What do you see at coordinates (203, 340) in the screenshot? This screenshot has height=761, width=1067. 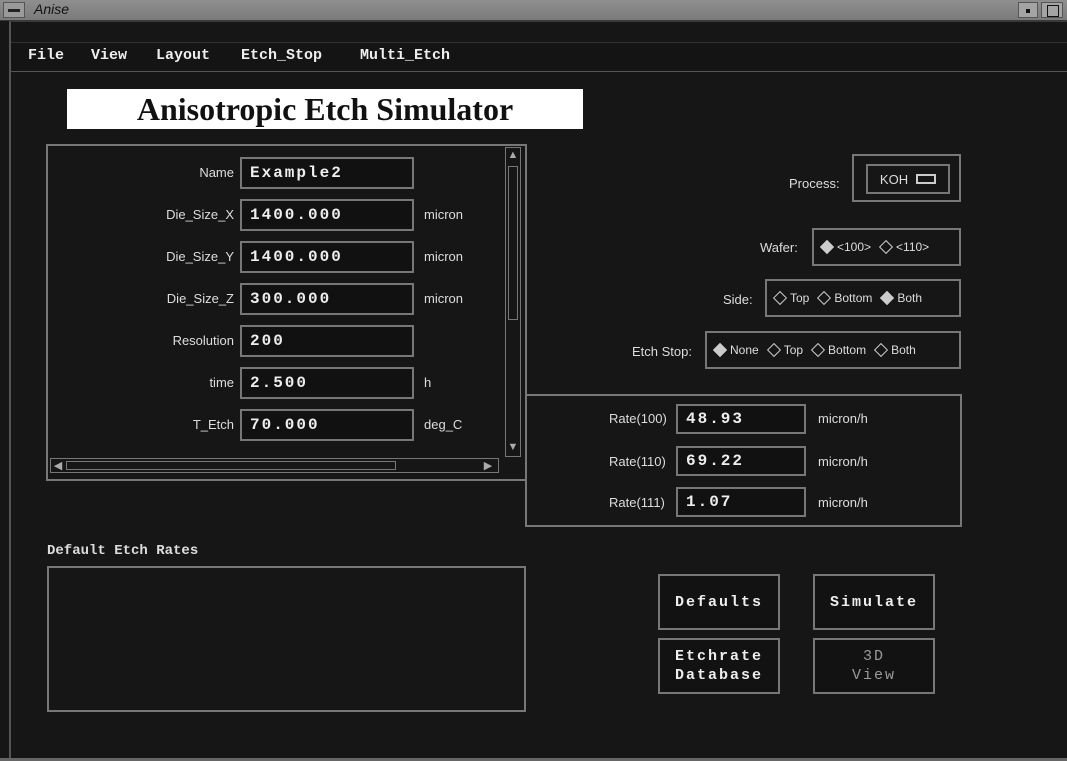 I see `param-label-resolution: Resolution` at bounding box center [203, 340].